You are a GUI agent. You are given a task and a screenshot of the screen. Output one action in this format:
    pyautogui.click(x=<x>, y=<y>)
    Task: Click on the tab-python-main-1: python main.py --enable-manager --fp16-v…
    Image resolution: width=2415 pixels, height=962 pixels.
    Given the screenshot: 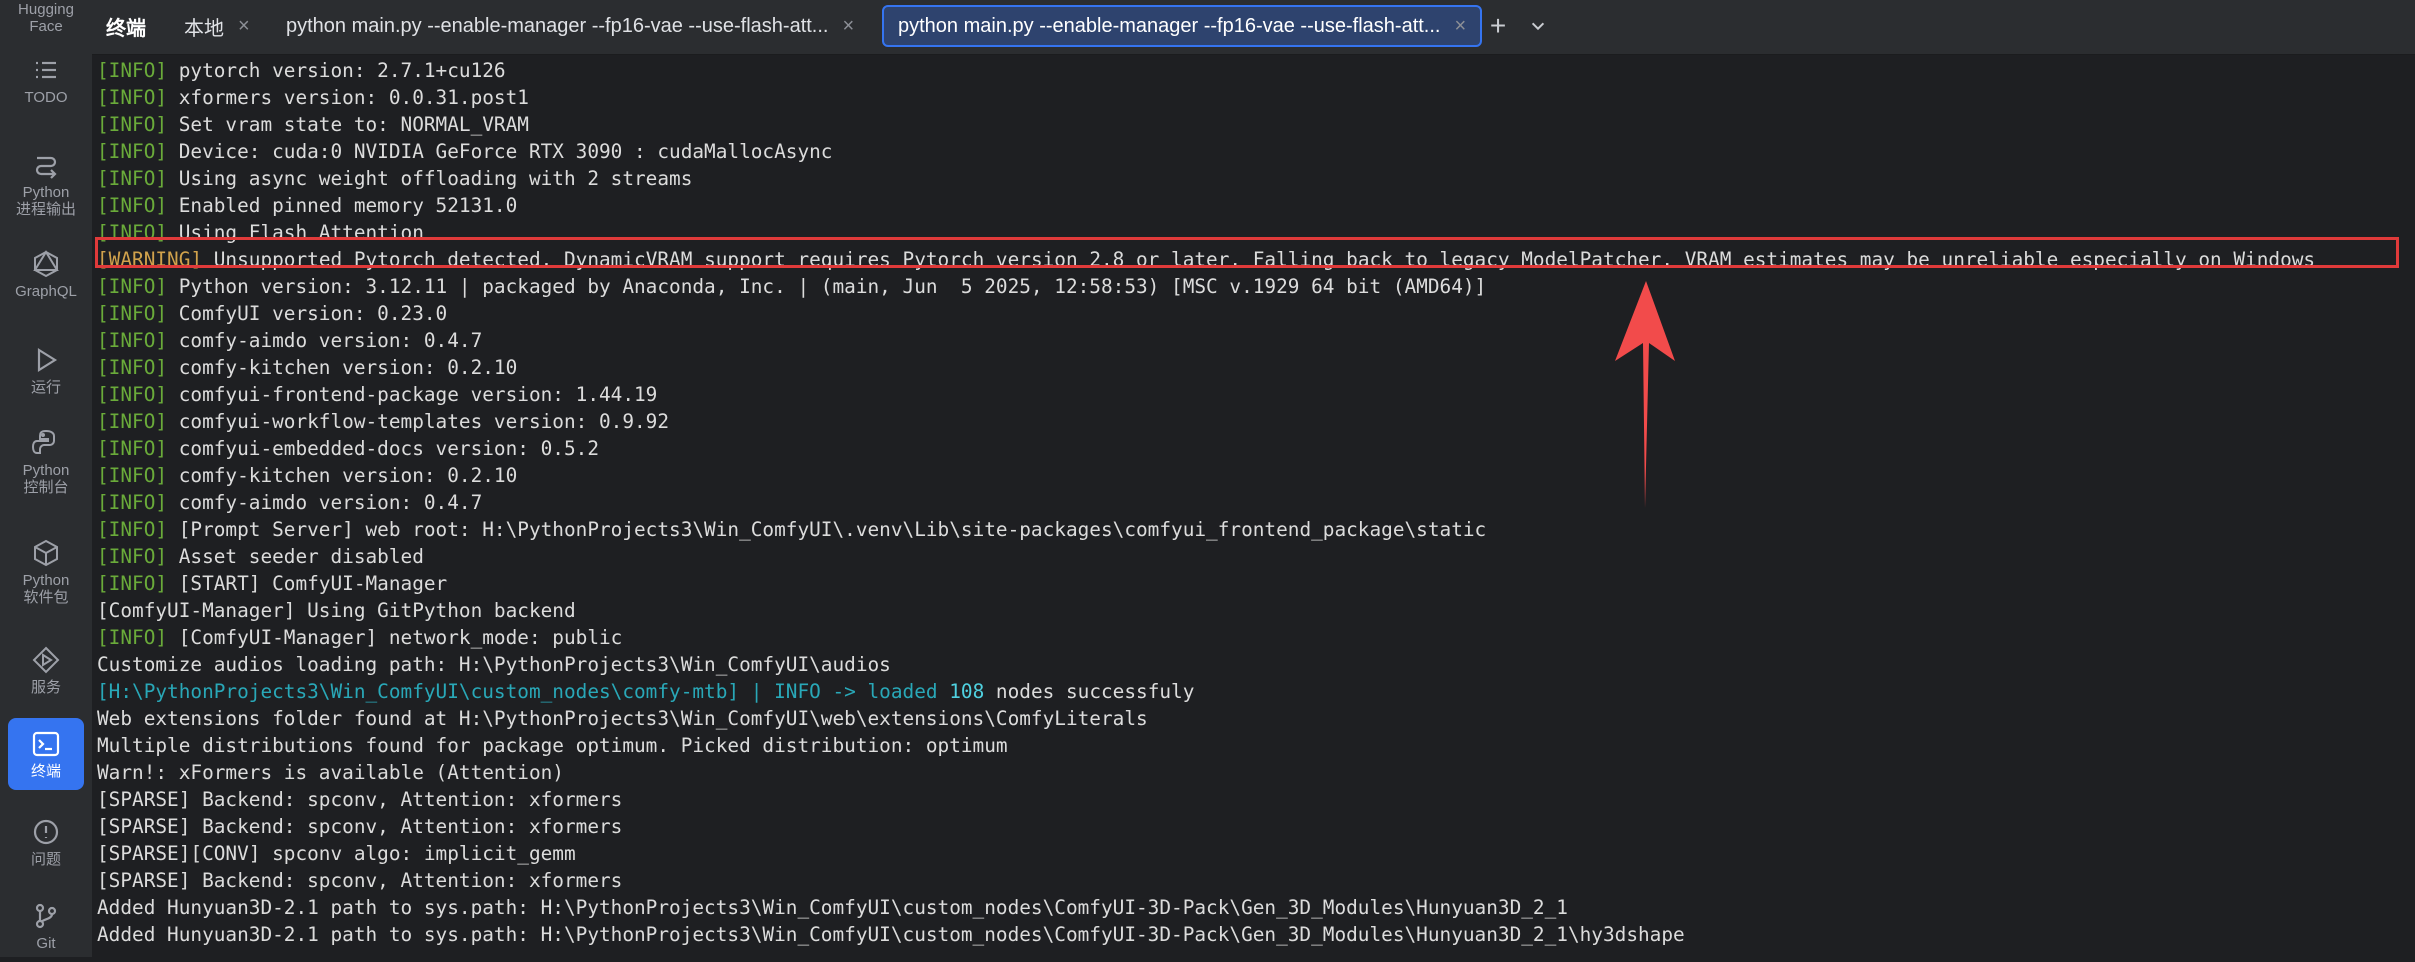 What is the action you would take?
    pyautogui.click(x=570, y=26)
    